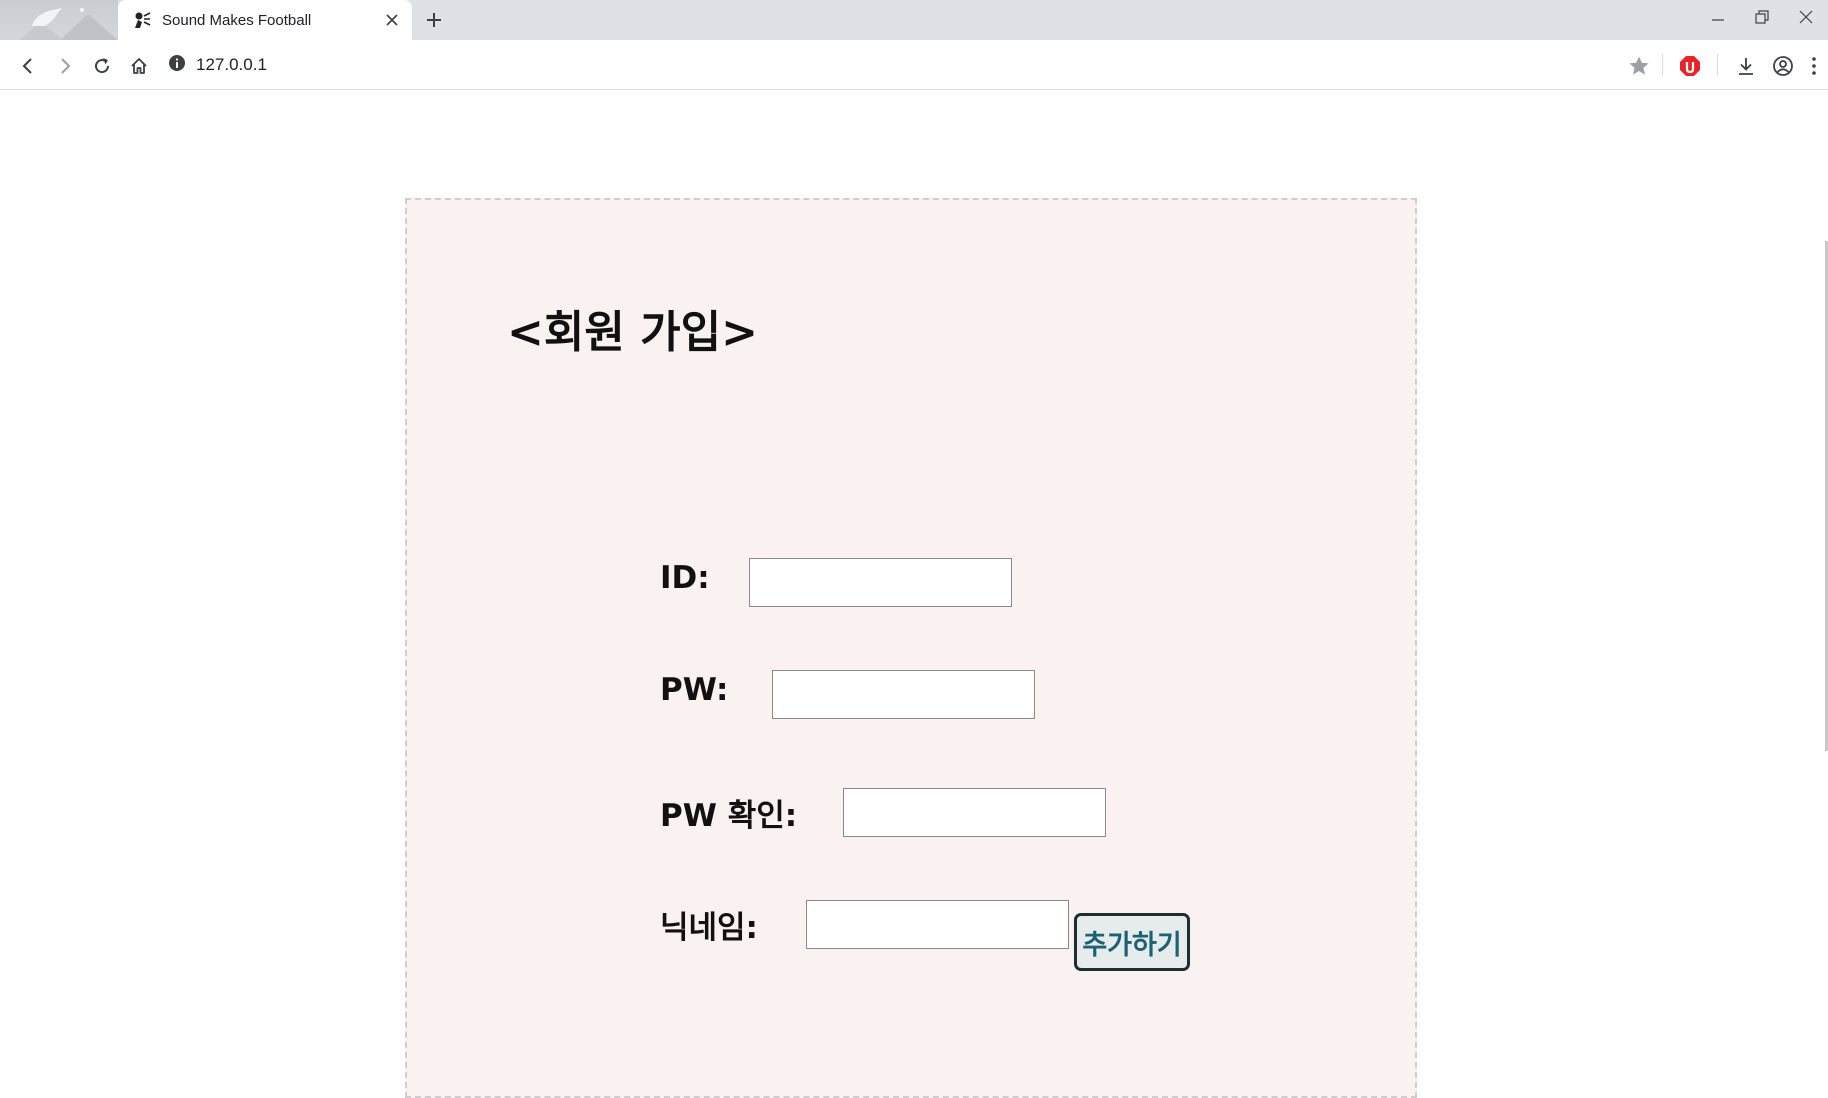 This screenshot has height=1098, width=1828. What do you see at coordinates (1132, 942) in the screenshot?
I see `add-button: 추가하기` at bounding box center [1132, 942].